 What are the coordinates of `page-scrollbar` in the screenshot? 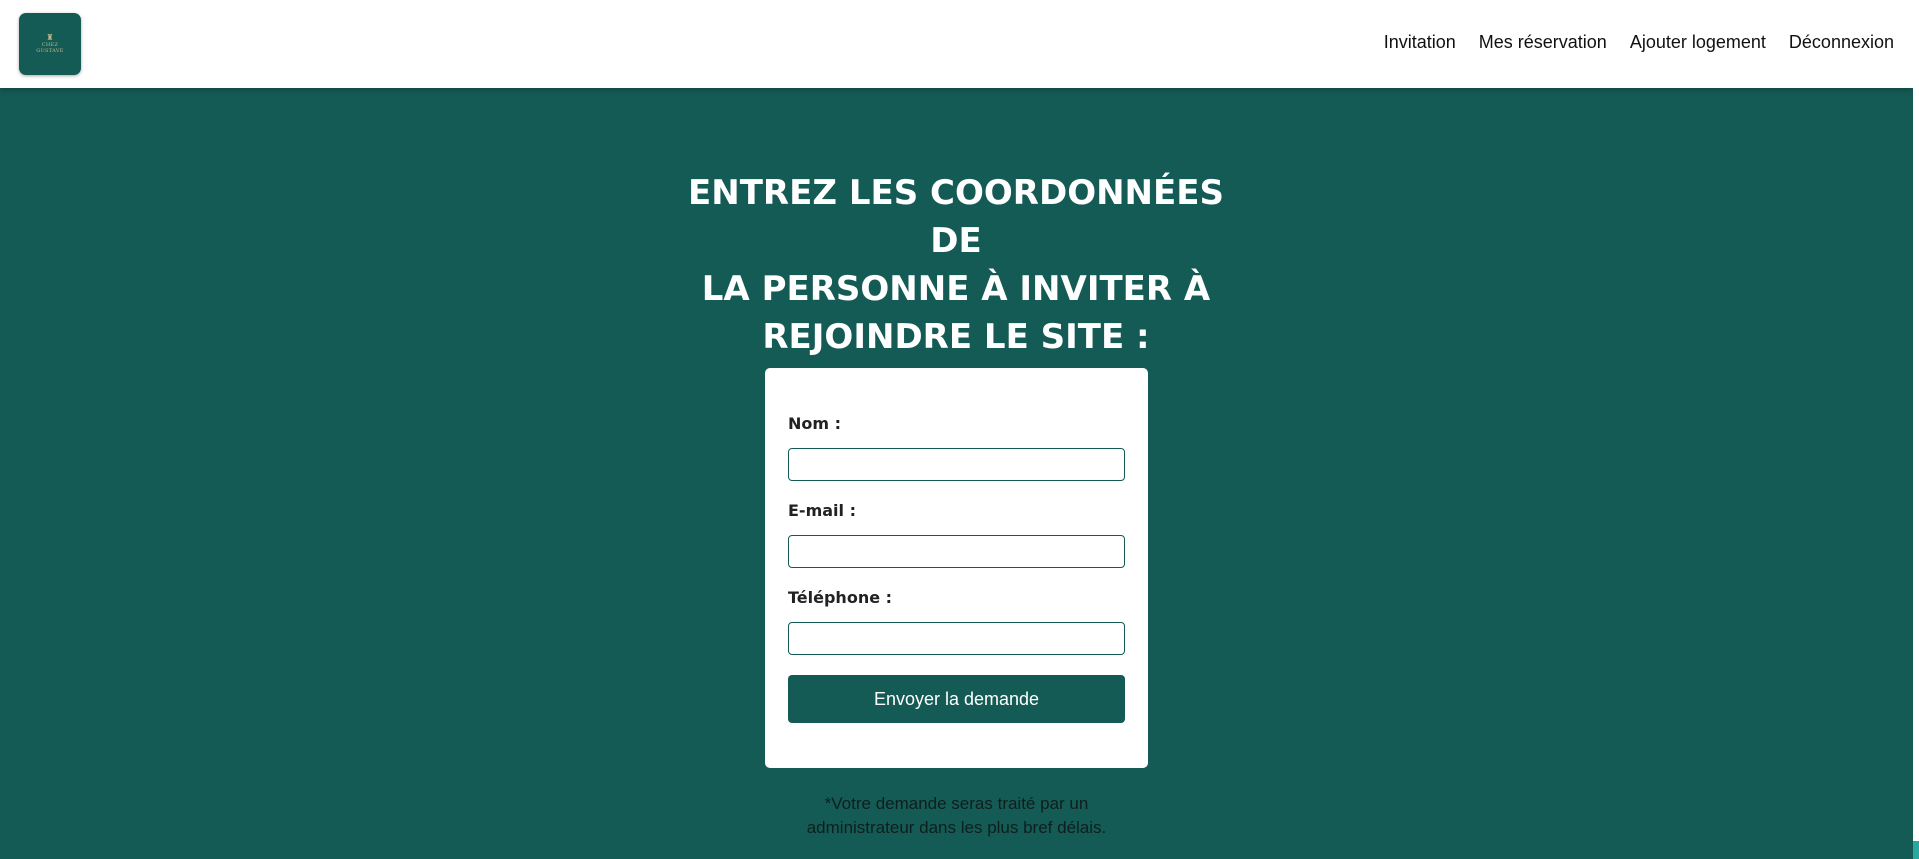 It's located at (1916, 429).